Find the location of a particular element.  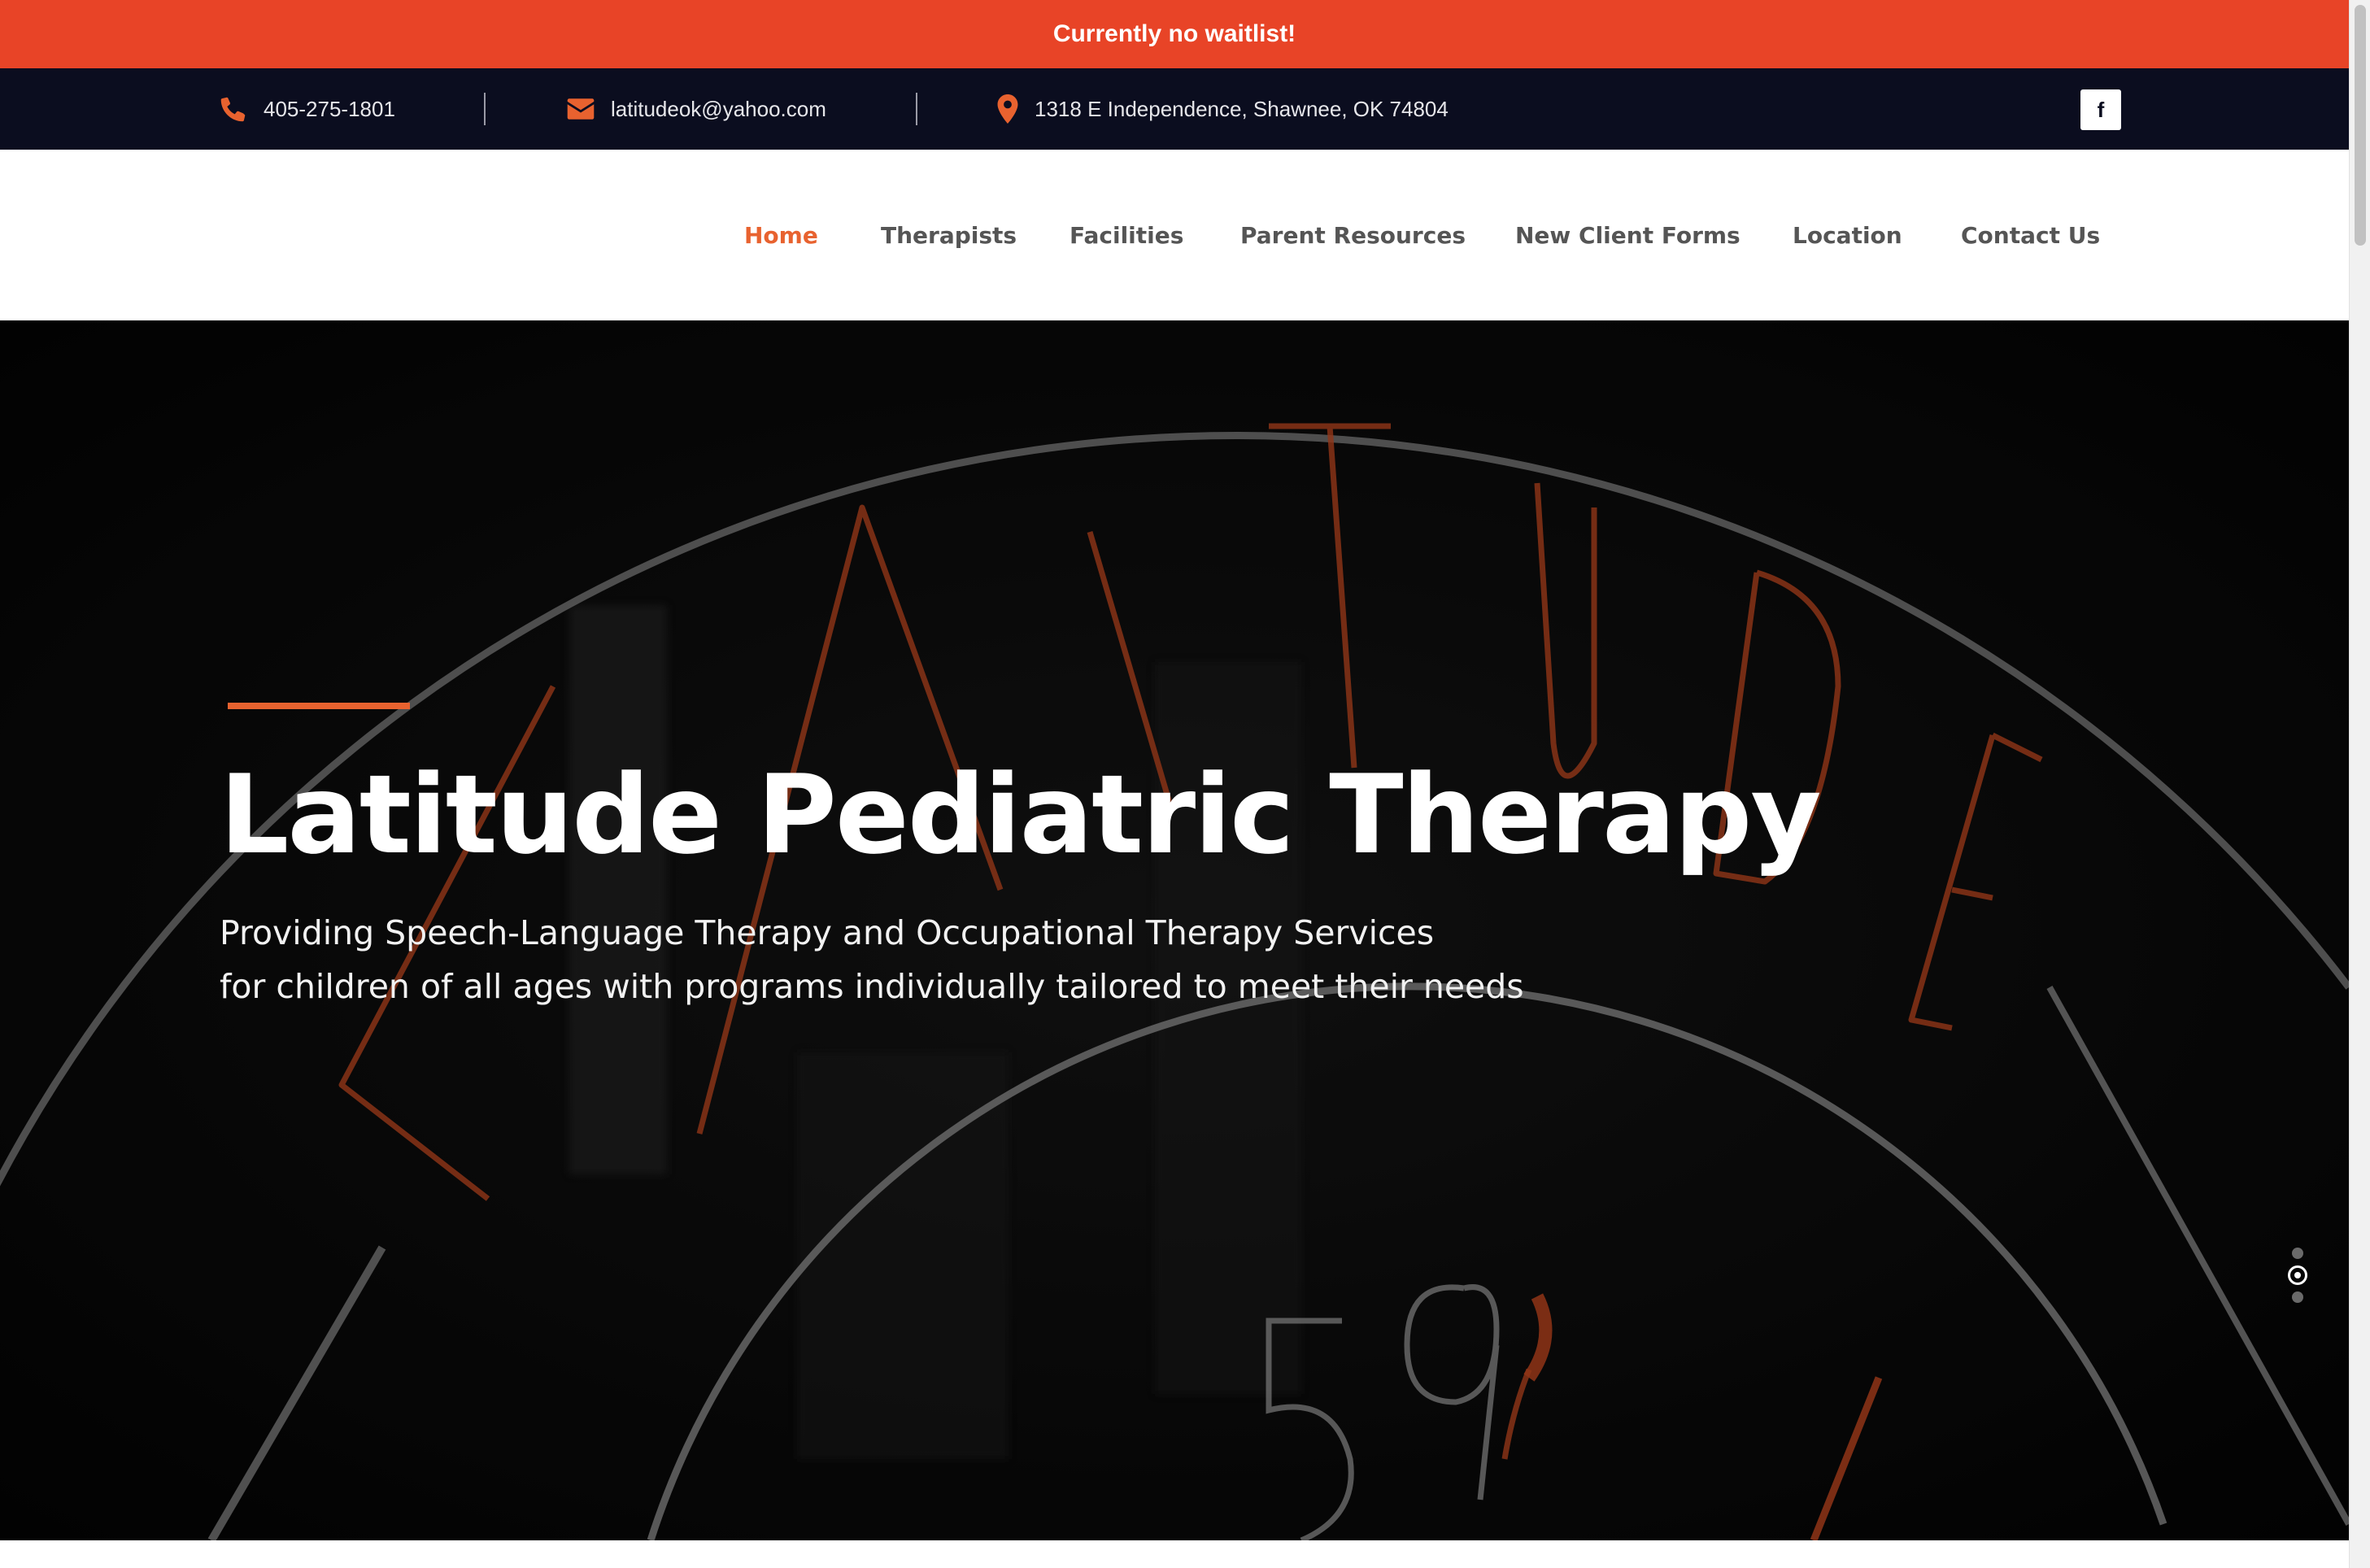

nav-item-location: Location is located at coordinates (1848, 235).